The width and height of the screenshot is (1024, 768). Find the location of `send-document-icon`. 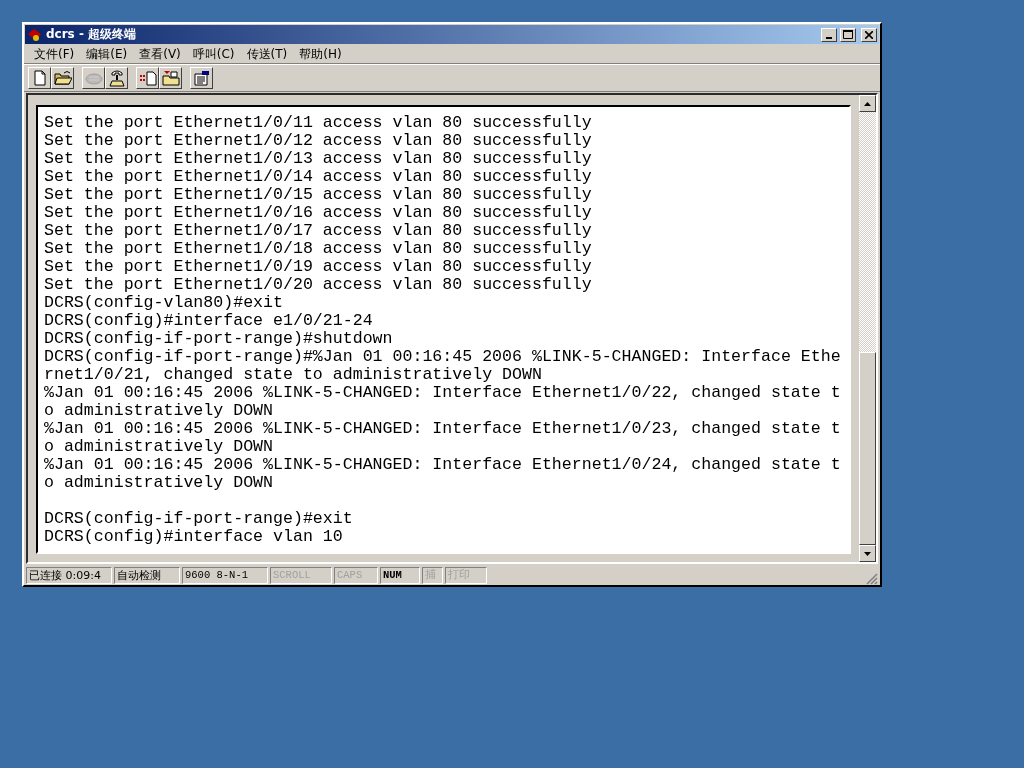

send-document-icon is located at coordinates (147, 78).